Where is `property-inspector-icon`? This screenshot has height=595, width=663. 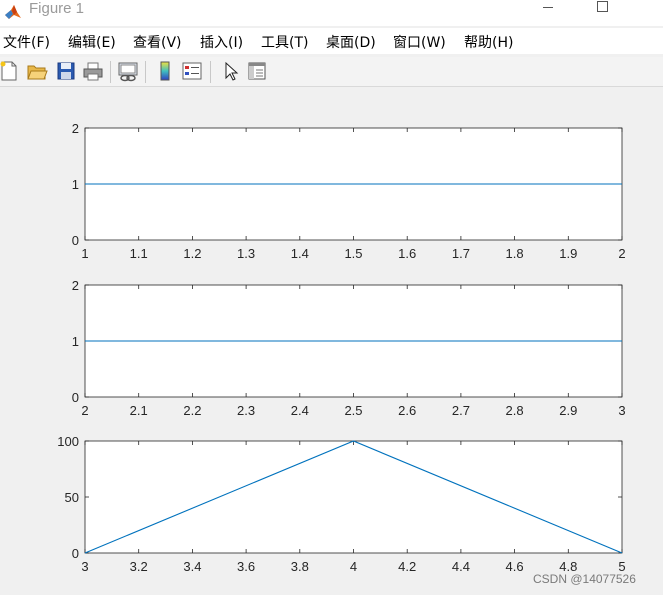
property-inspector-icon is located at coordinates (257, 71).